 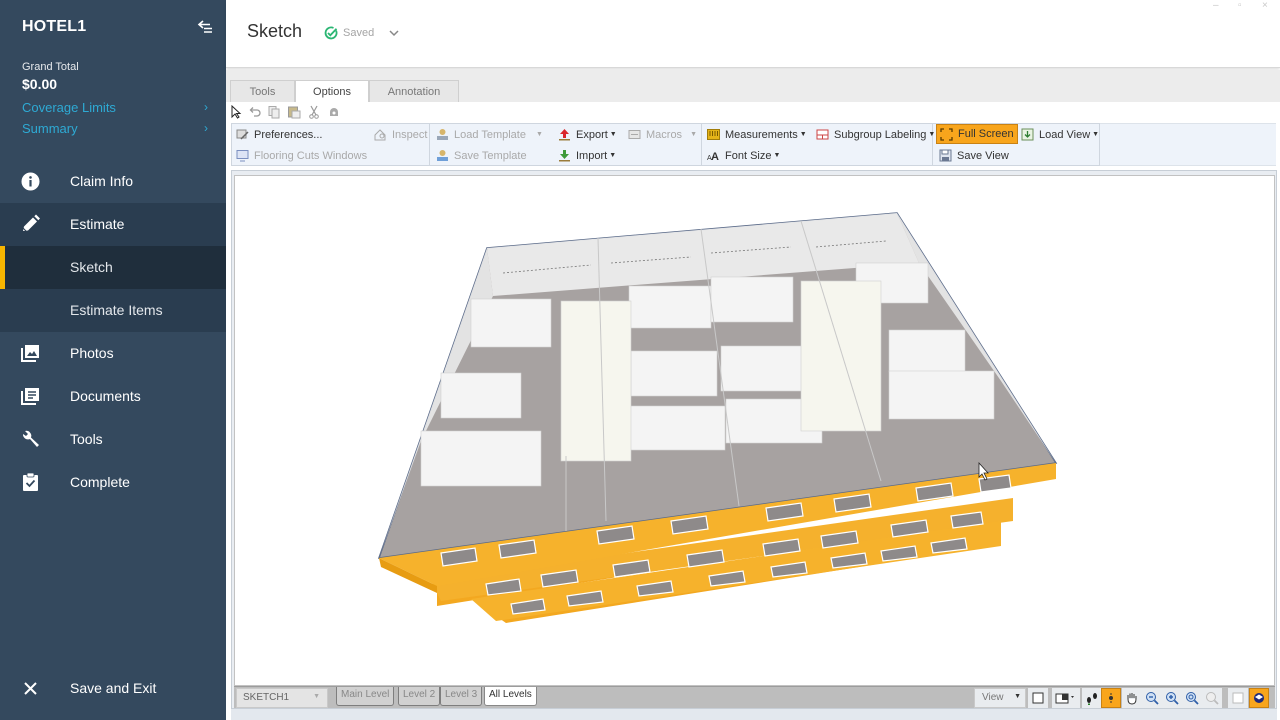 I want to click on info-icon, so click(x=30, y=181).